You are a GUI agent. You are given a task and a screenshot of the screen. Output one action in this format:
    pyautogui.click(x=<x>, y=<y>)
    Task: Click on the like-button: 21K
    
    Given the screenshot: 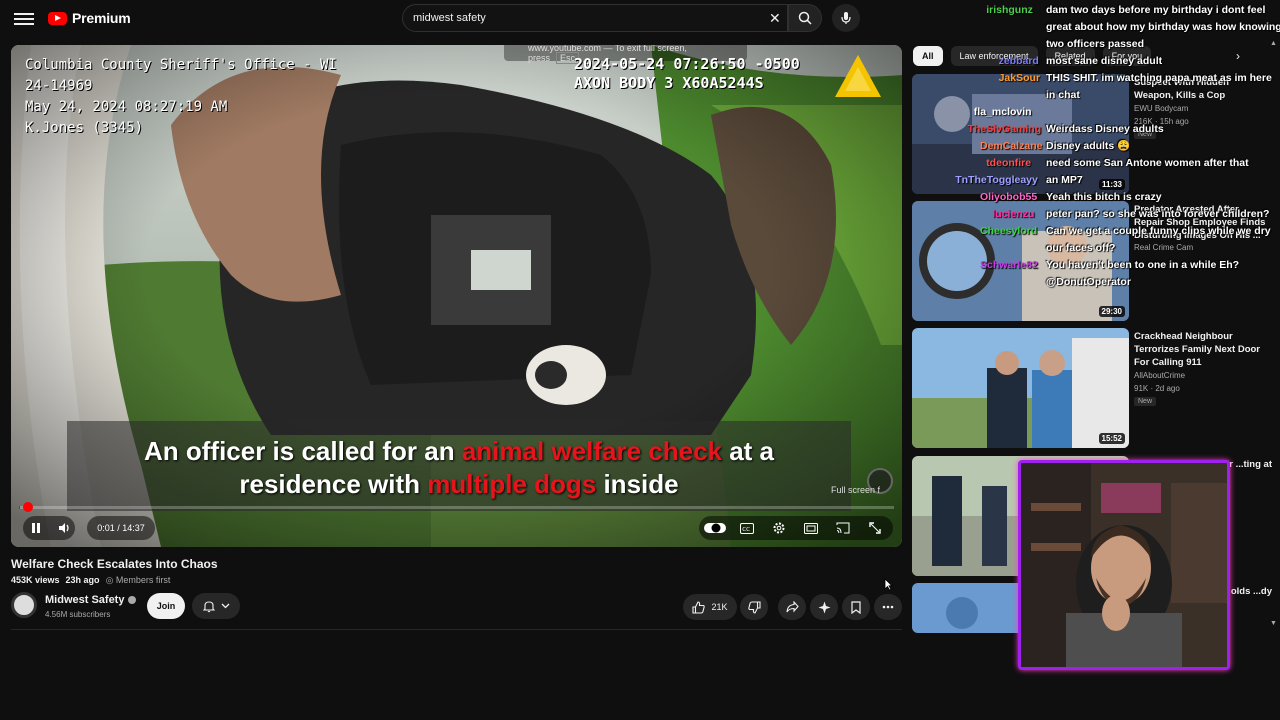 What is the action you would take?
    pyautogui.click(x=710, y=607)
    